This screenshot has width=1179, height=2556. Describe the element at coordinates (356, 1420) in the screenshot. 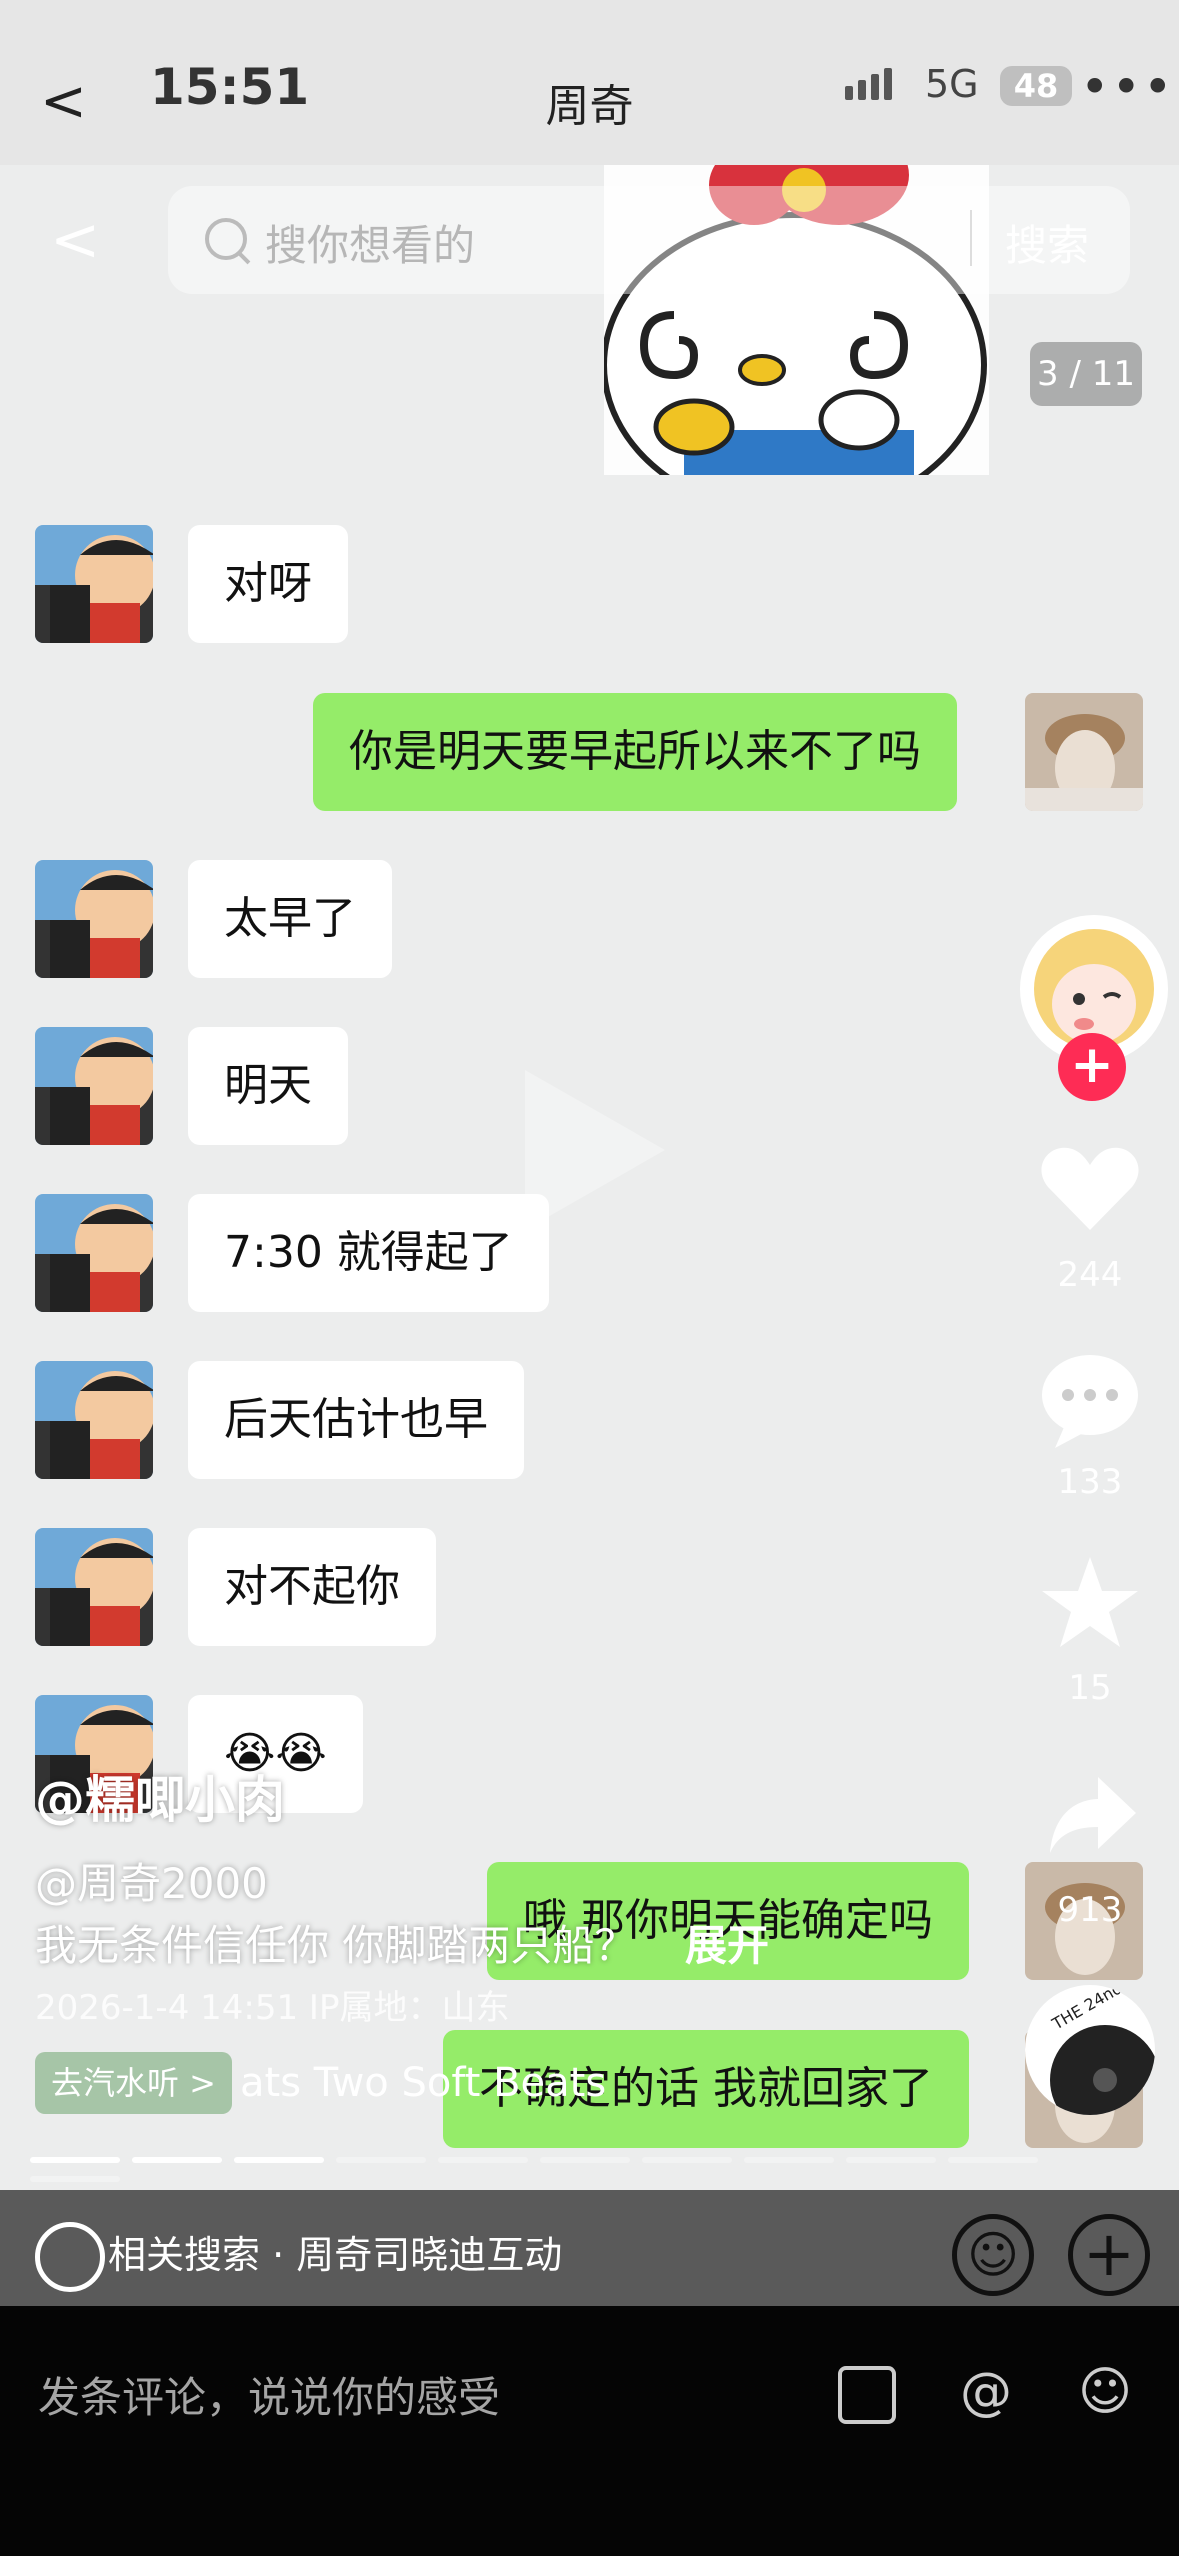

I see `message-bubble: 后天估计也早` at that location.